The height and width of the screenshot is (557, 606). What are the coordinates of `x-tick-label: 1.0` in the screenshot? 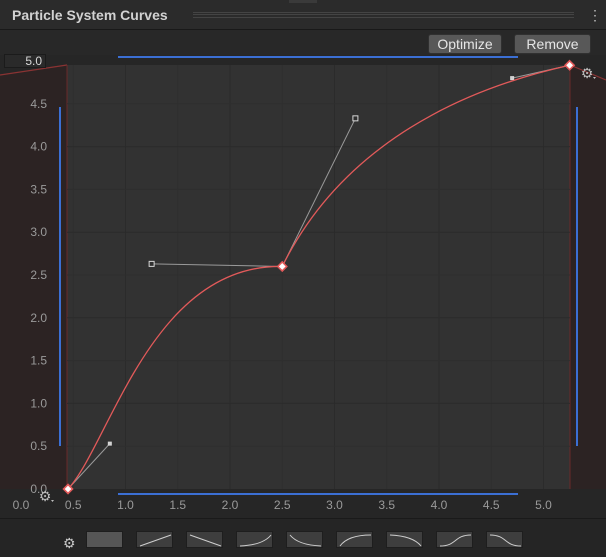 It's located at (125, 505).